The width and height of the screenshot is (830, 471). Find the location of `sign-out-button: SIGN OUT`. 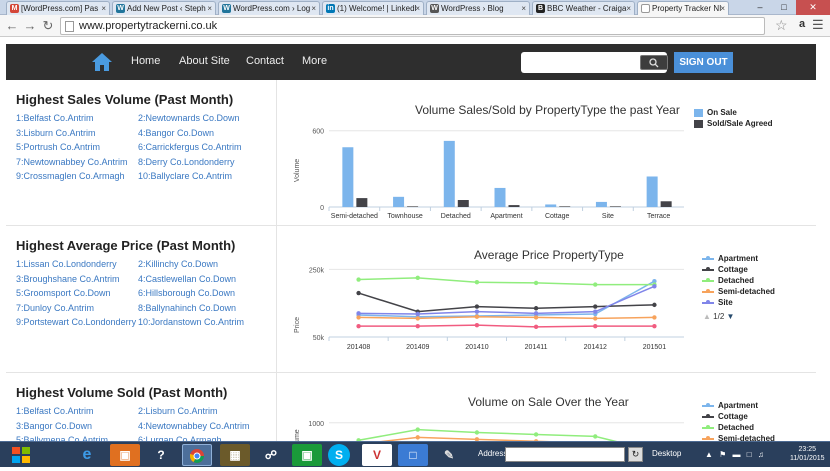

sign-out-button: SIGN OUT is located at coordinates (703, 62).